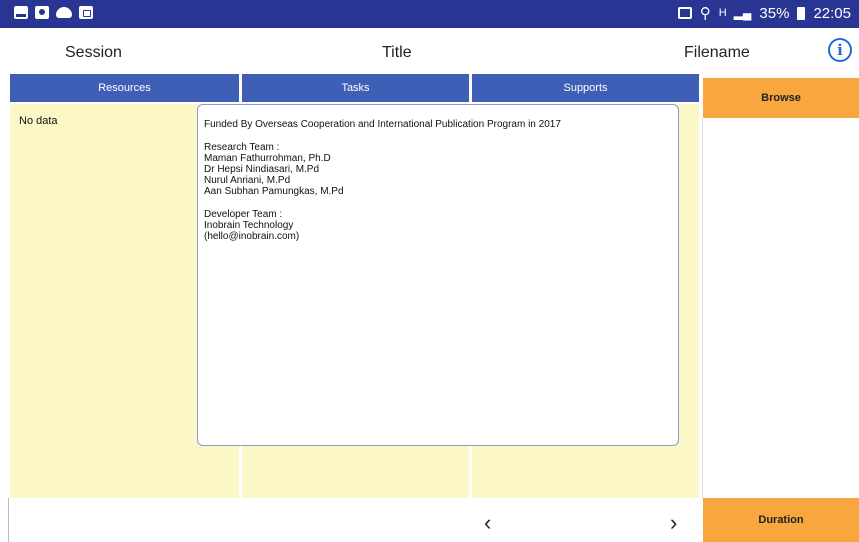  What do you see at coordinates (801, 13) in the screenshot?
I see `battery-icon` at bounding box center [801, 13].